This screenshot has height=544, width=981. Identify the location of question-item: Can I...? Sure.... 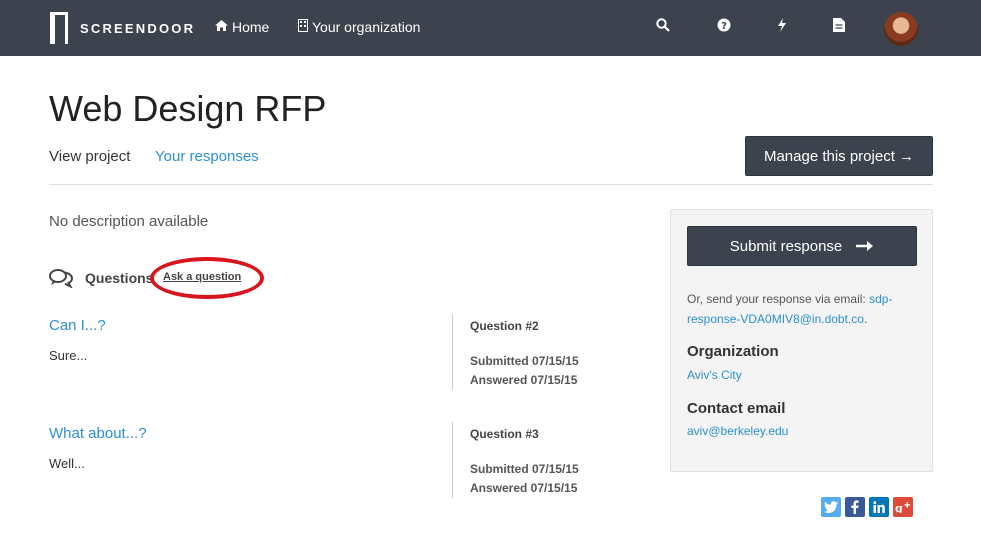
(77, 340).